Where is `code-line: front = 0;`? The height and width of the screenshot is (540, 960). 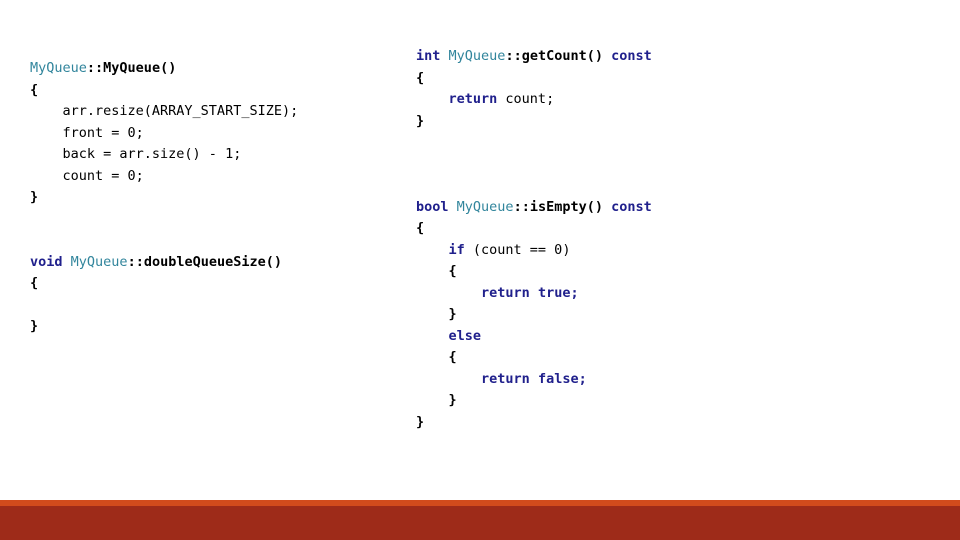
code-line: front = 0; is located at coordinates (164, 134).